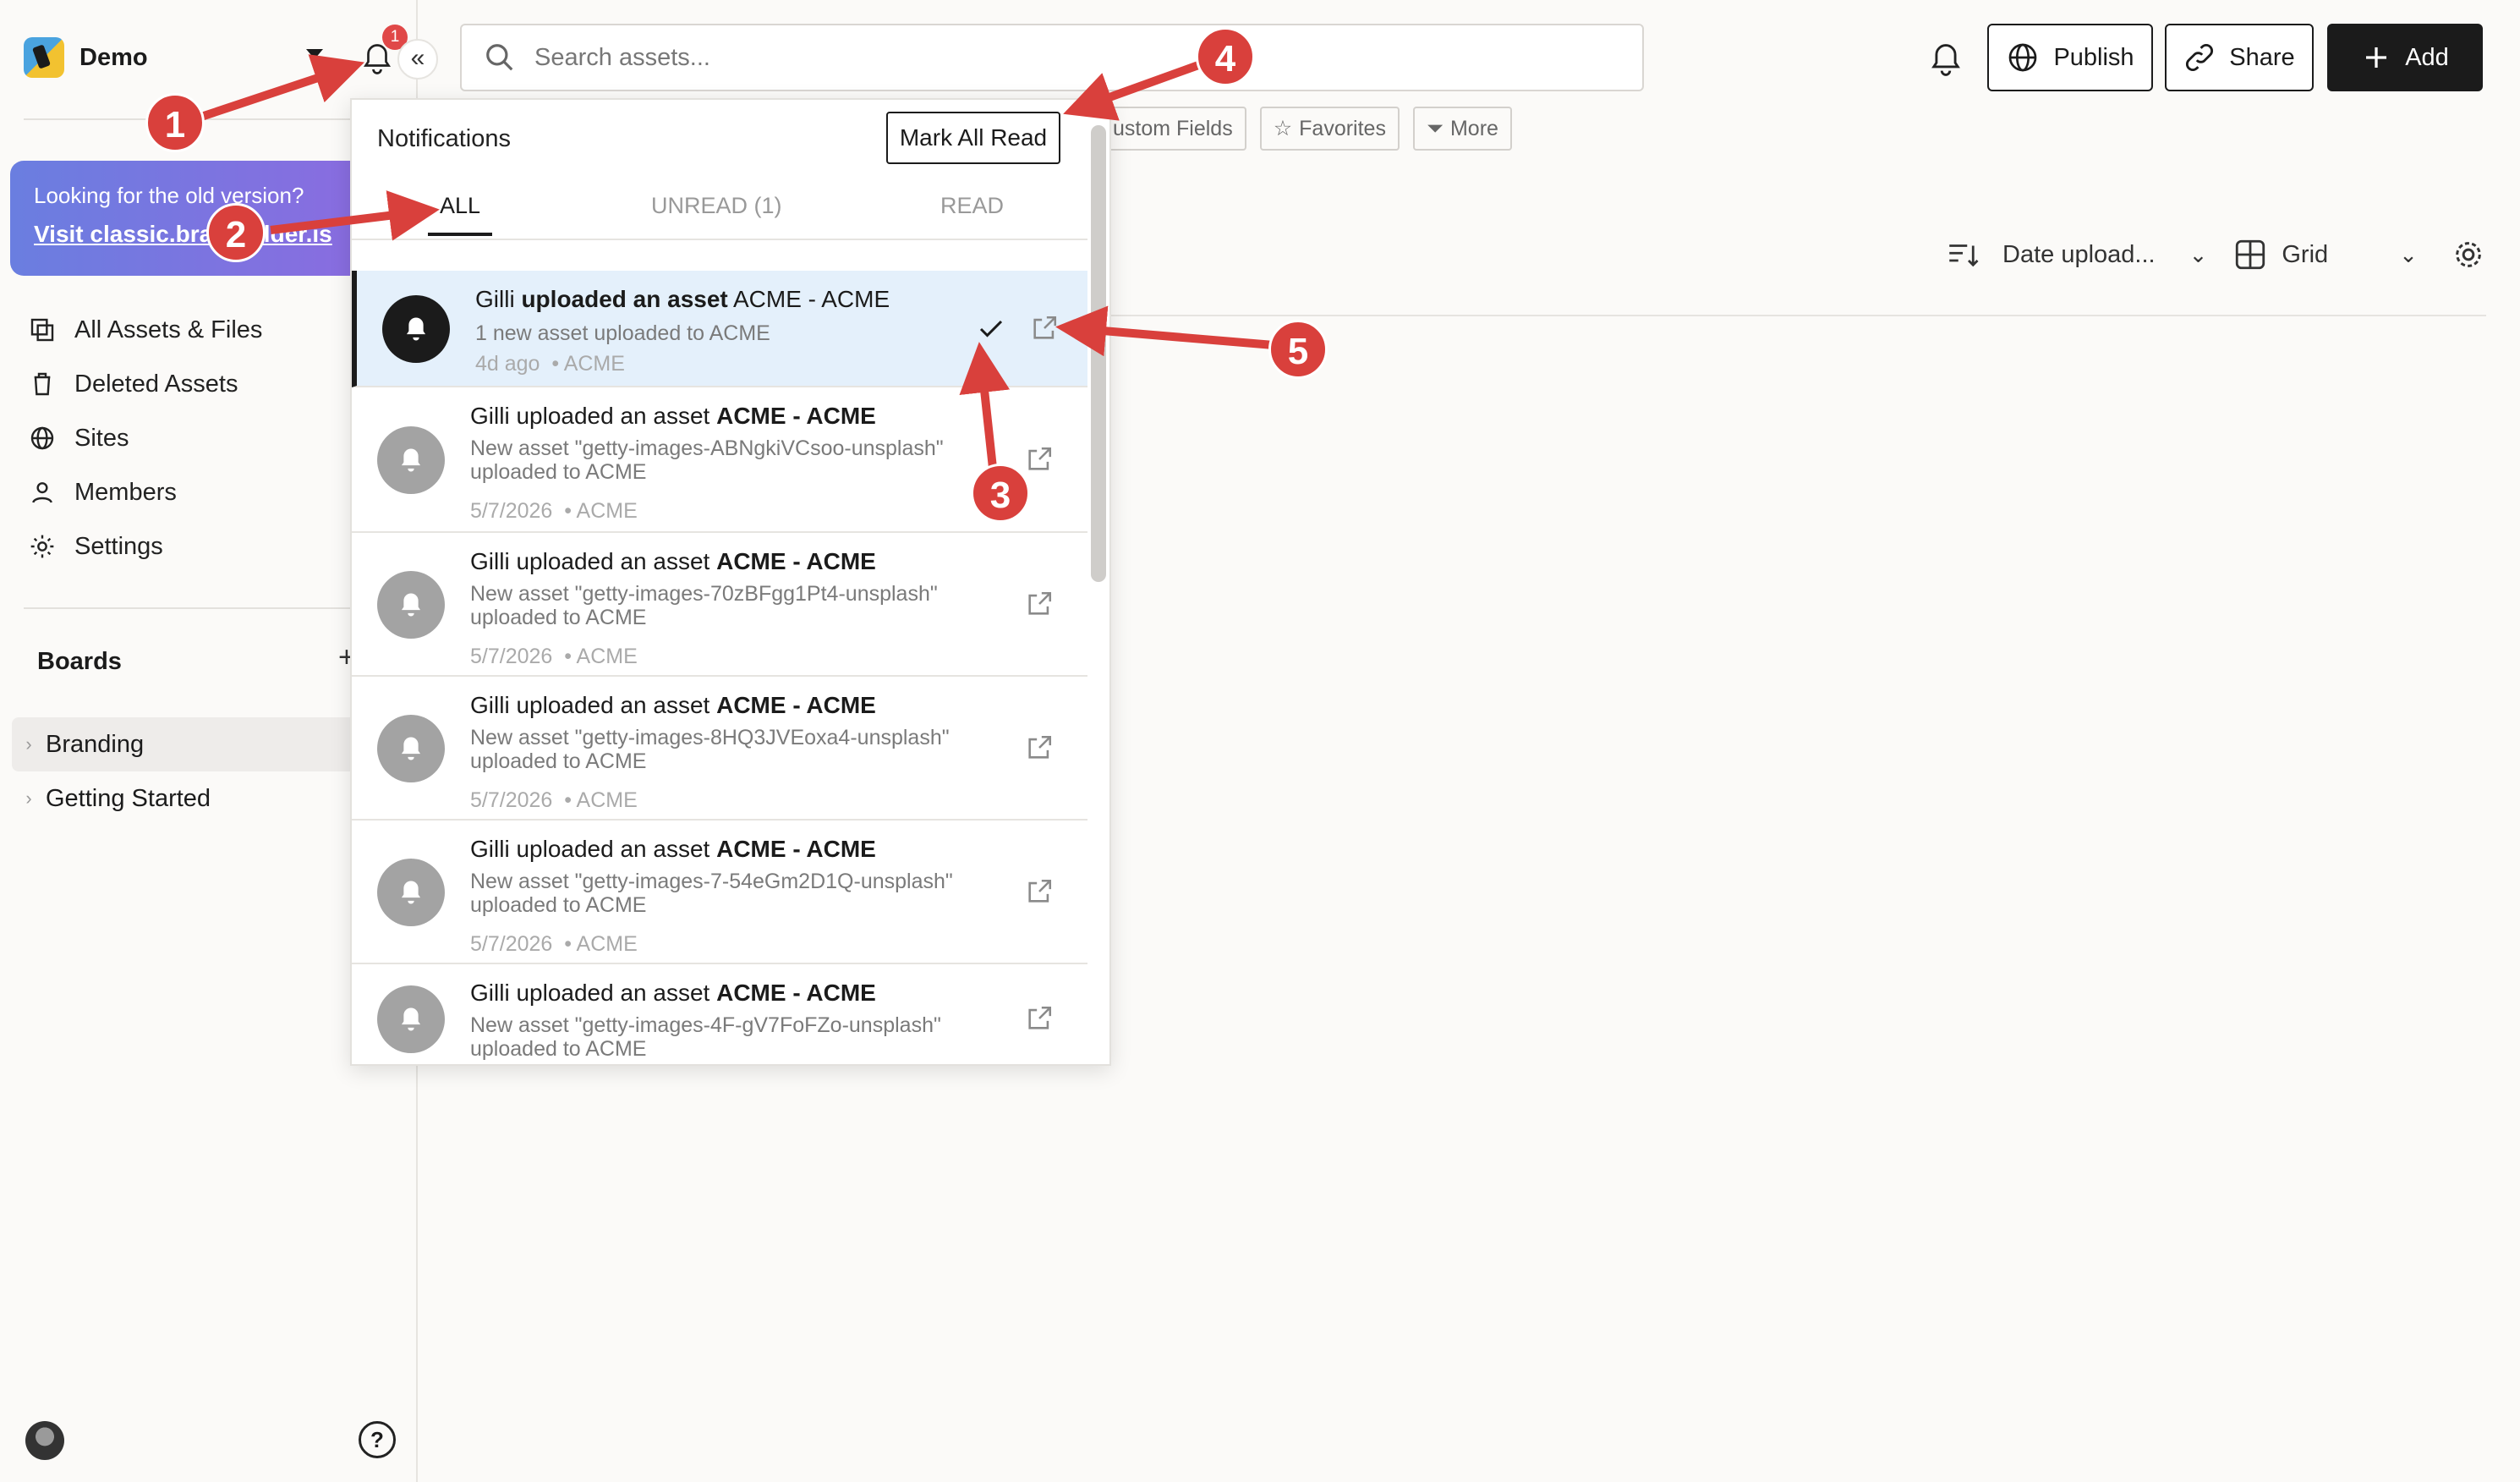 The height and width of the screenshot is (1482, 2520). Describe the element at coordinates (1000, 494) in the screenshot. I see `annotation-3: 3` at that location.